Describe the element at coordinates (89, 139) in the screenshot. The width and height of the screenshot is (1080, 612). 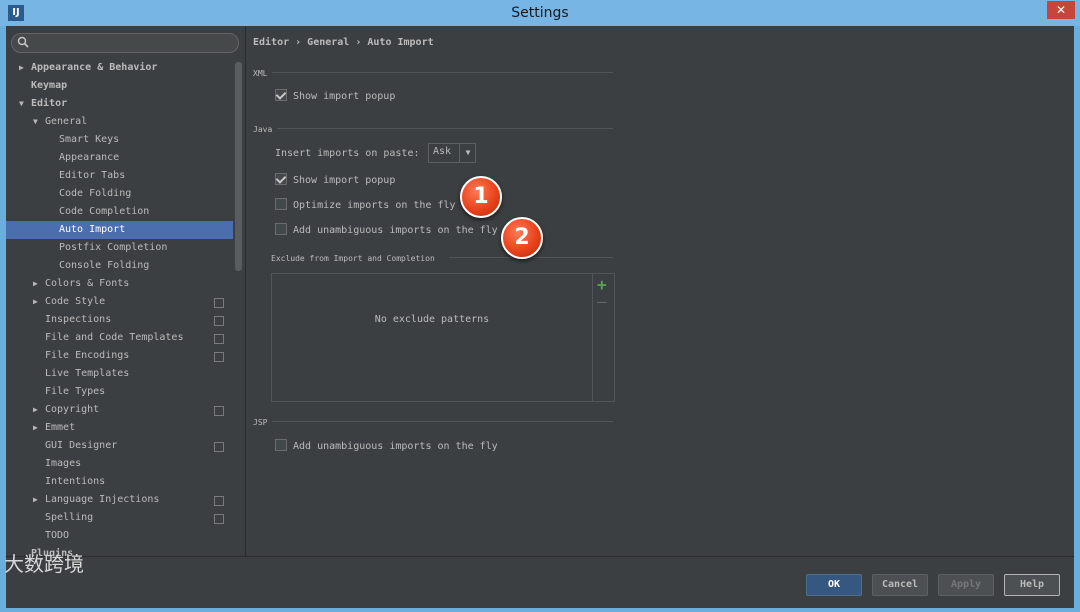
I see `tree-item-label: Smart Keys` at that location.